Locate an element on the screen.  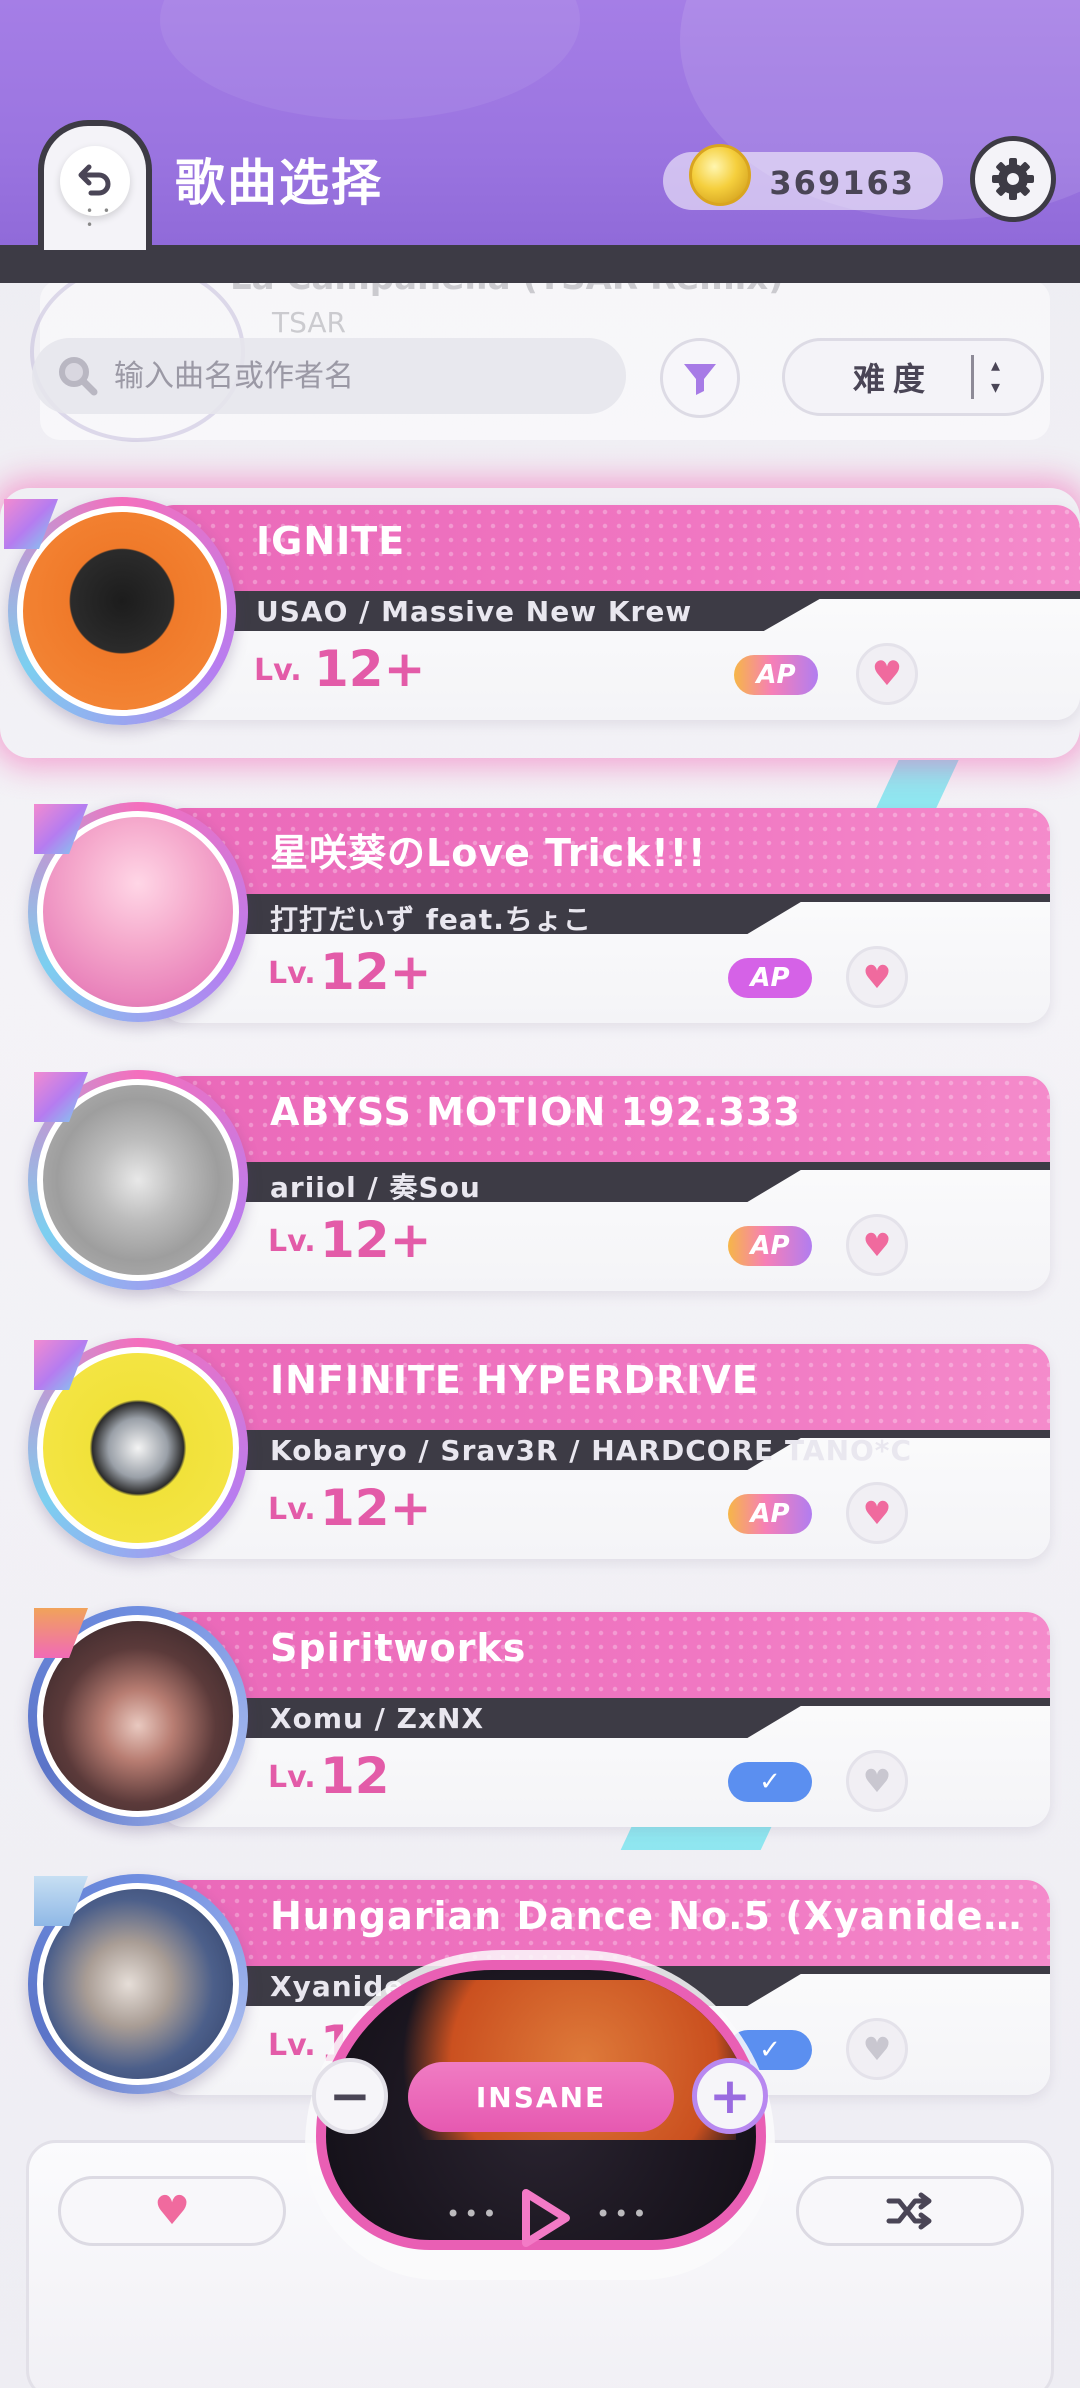
gear-icon is located at coordinates (1013, 179).